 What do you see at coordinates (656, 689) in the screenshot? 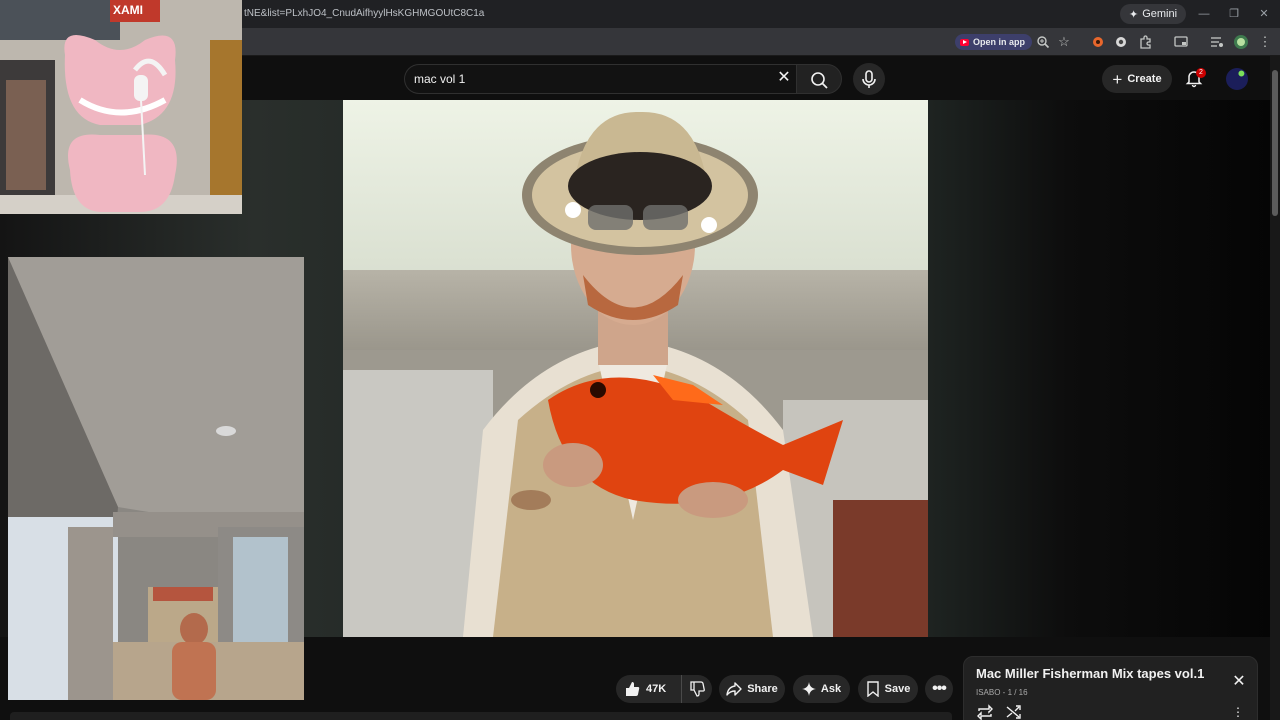
I see `like-count: 47K` at bounding box center [656, 689].